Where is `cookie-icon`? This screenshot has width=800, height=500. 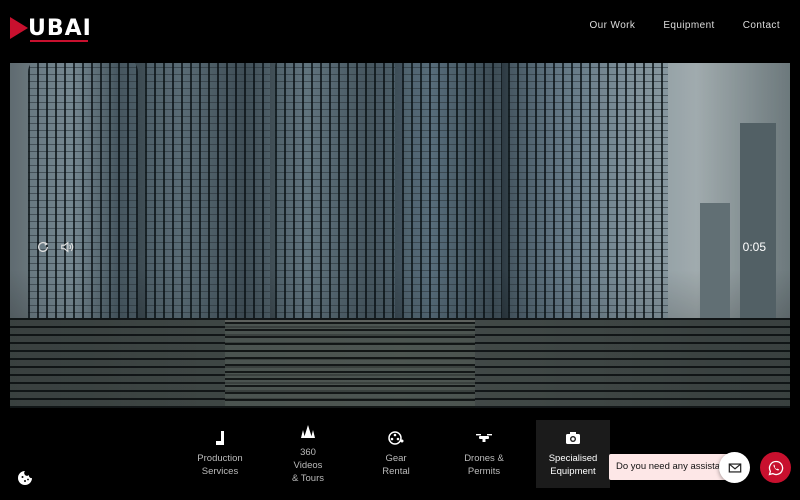
cookie-icon is located at coordinates (25, 478).